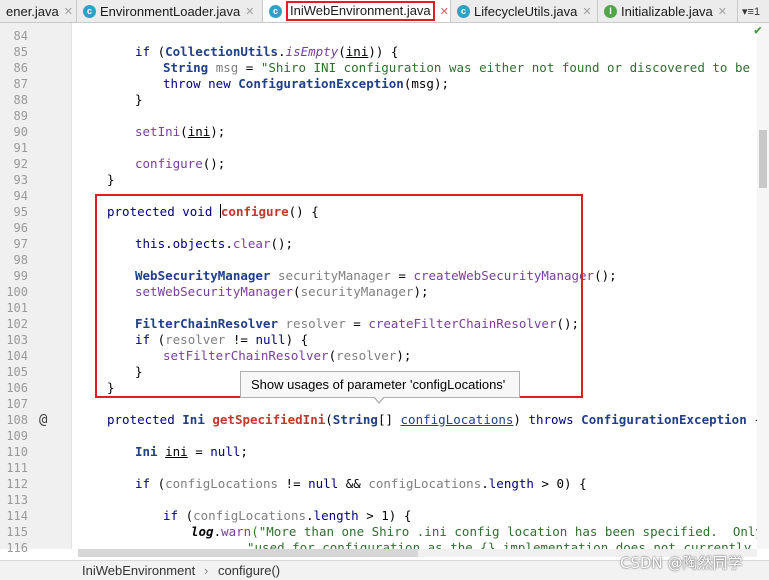 This screenshot has height=580, width=769. I want to click on method-name: warn, so click(236, 531).